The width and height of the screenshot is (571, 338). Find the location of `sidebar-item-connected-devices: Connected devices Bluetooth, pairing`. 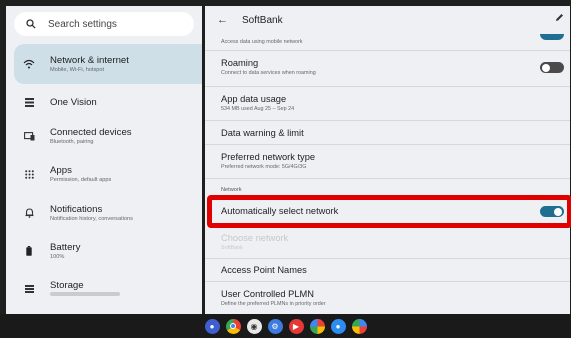

sidebar-item-connected-devices: Connected devices Bluetooth, pairing is located at coordinates (108, 136).